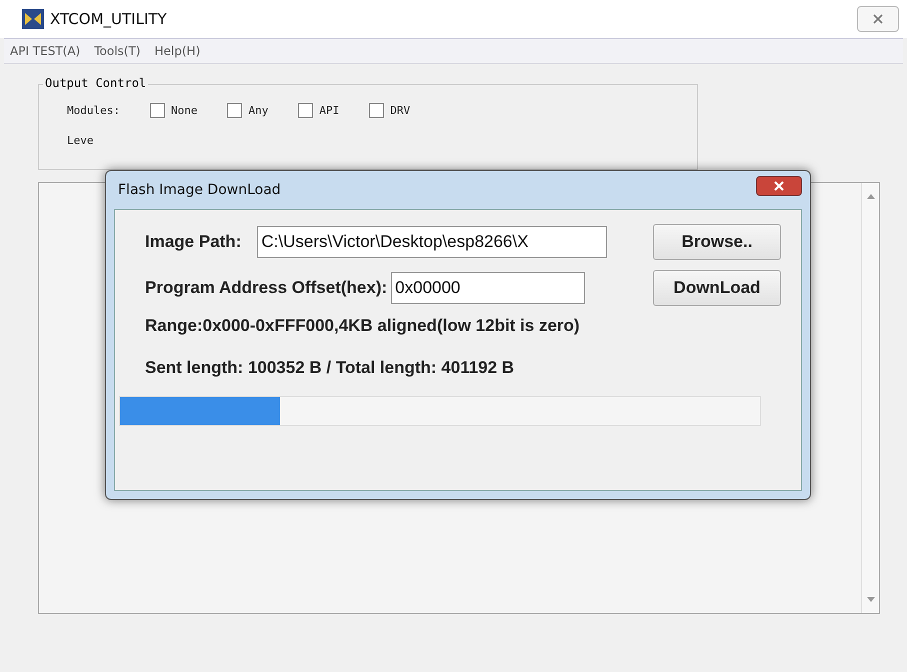  Describe the element at coordinates (363, 326) in the screenshot. I see `range-text: Range:0x000-0xFFF000,4KB aligned(low 12bit is zero)` at that location.